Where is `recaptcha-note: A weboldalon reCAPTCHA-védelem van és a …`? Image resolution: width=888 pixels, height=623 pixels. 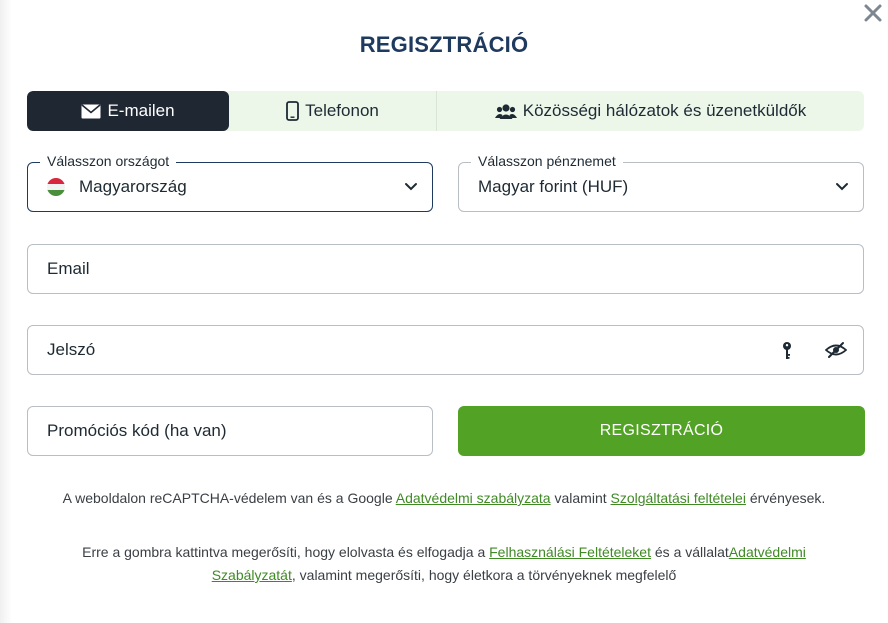 recaptcha-note: A weboldalon reCAPTCHA-védelem van és a … is located at coordinates (444, 498).